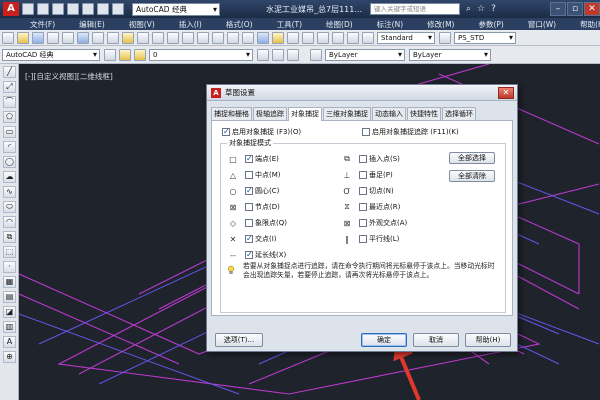 The image size is (600, 400). I want to click on redo-toolbar-icon, so click(188, 37).